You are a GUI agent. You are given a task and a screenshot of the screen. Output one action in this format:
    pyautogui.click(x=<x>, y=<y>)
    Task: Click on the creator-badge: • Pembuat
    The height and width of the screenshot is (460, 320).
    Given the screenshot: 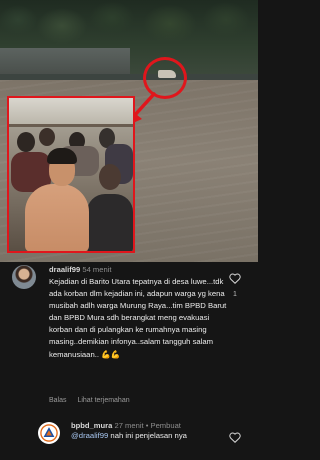 What is the action you would take?
    pyautogui.click(x=163, y=425)
    